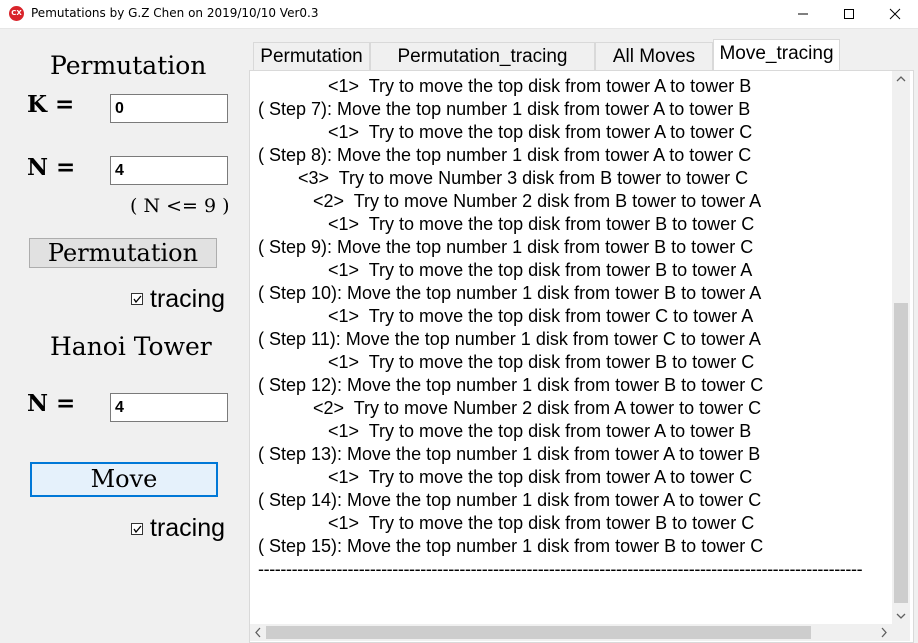 The height and width of the screenshot is (643, 918). Describe the element at coordinates (538, 632) in the screenshot. I see `horizontal-scroll-thumb` at that location.